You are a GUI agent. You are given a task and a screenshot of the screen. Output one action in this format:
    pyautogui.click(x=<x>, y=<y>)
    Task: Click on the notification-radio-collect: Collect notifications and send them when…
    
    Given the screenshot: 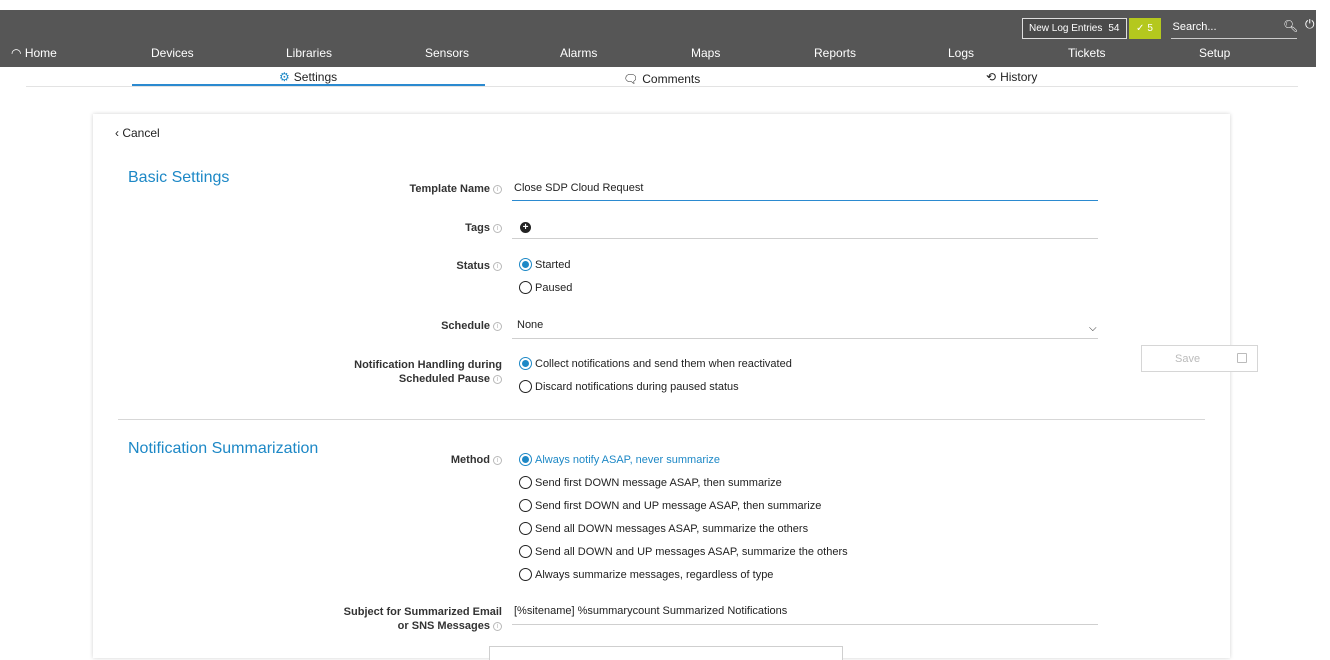 What is the action you would take?
    pyautogui.click(x=655, y=363)
    